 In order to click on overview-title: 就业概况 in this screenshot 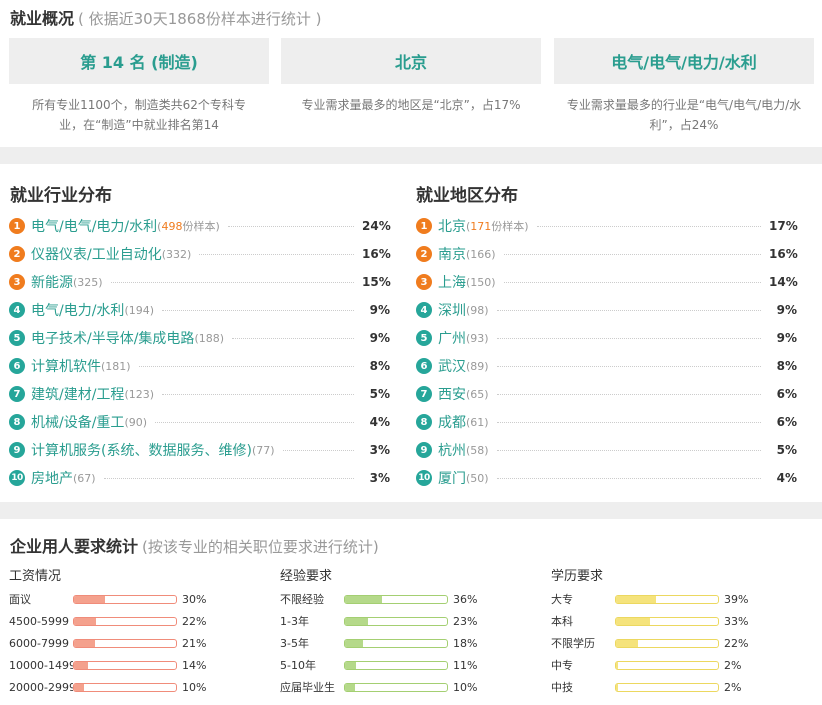, I will do `click(42, 18)`.